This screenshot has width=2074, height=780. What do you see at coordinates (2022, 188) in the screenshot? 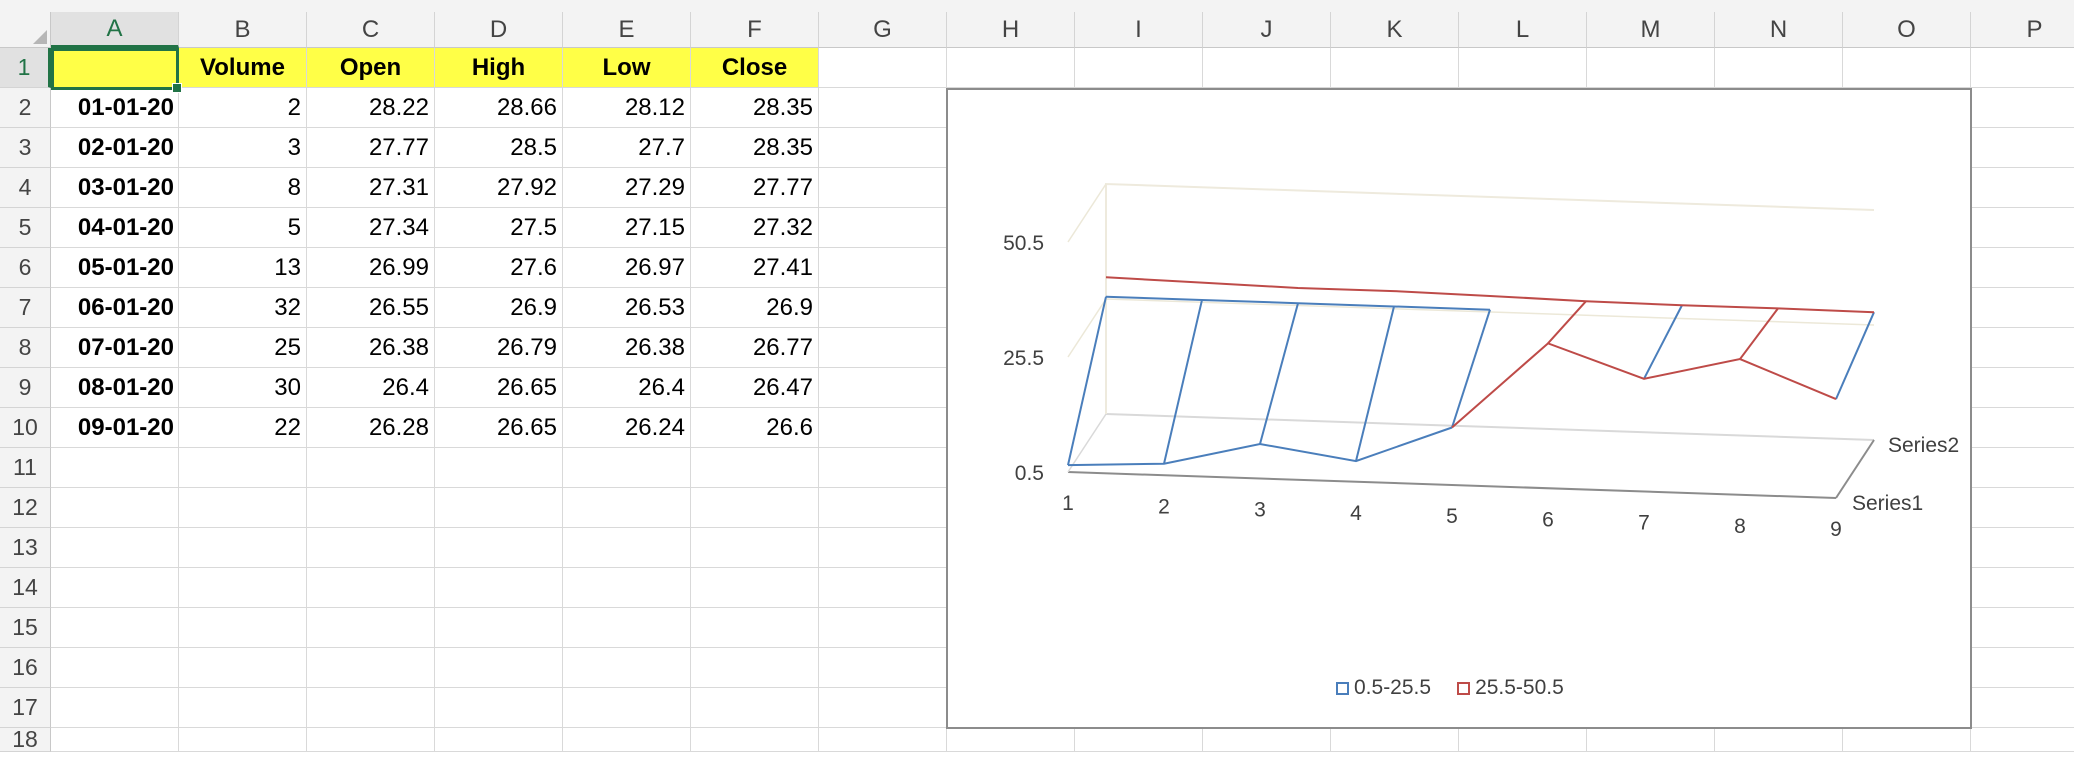
I see `cell-p4` at bounding box center [2022, 188].